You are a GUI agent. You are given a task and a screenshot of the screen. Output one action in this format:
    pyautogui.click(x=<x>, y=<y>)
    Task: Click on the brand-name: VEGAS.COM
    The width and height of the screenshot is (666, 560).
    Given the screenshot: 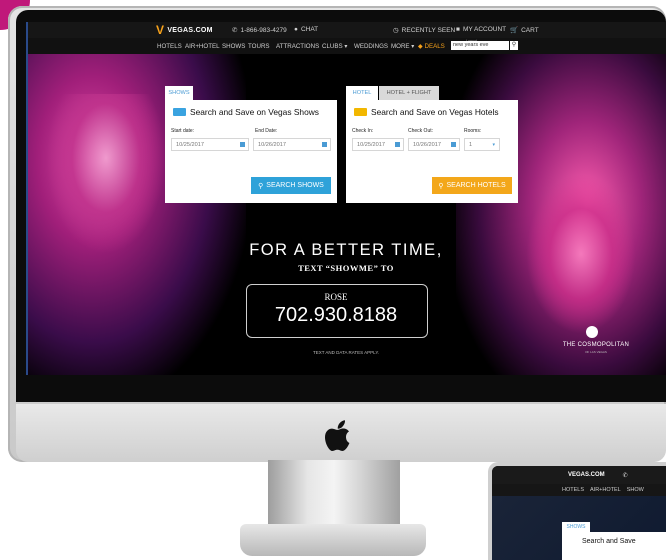 What is the action you would take?
    pyautogui.click(x=190, y=30)
    